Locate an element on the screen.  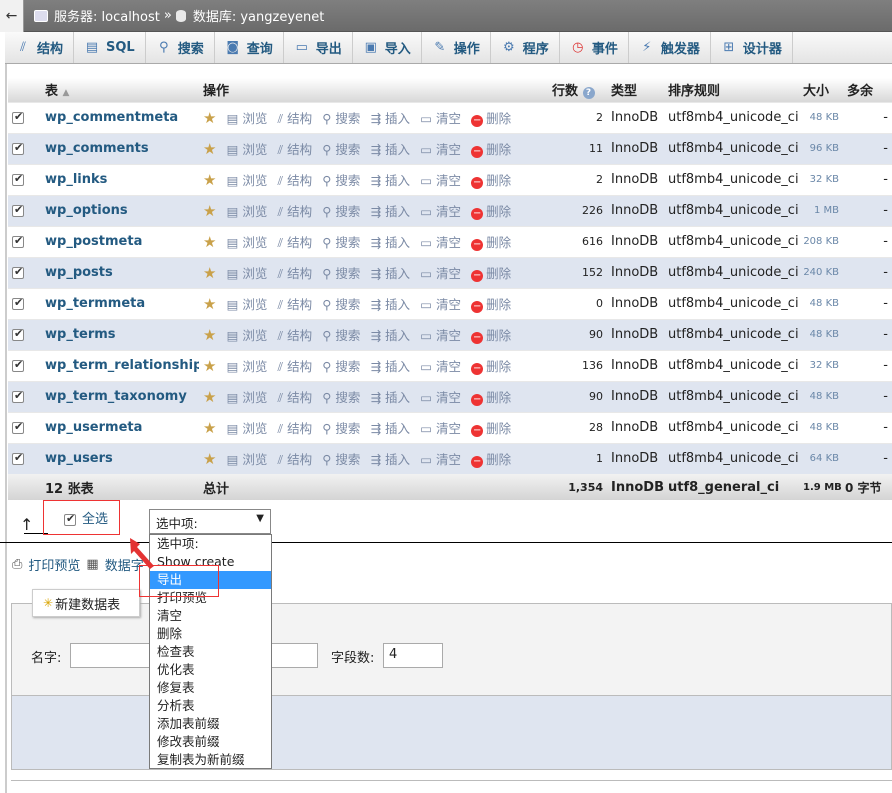
table-name-link: wp_term_relationships is located at coordinates (120, 365).